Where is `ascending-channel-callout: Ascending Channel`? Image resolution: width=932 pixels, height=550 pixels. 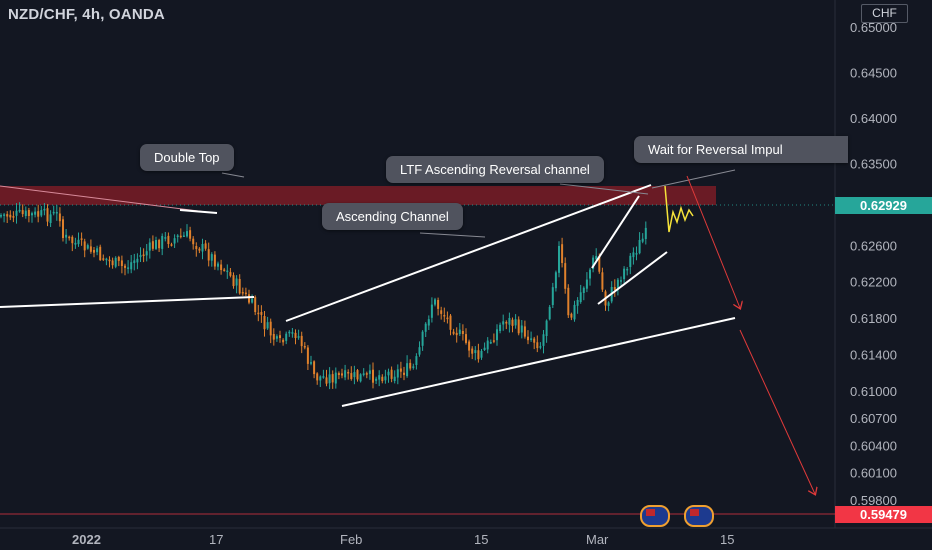 ascending-channel-callout: Ascending Channel is located at coordinates (392, 216).